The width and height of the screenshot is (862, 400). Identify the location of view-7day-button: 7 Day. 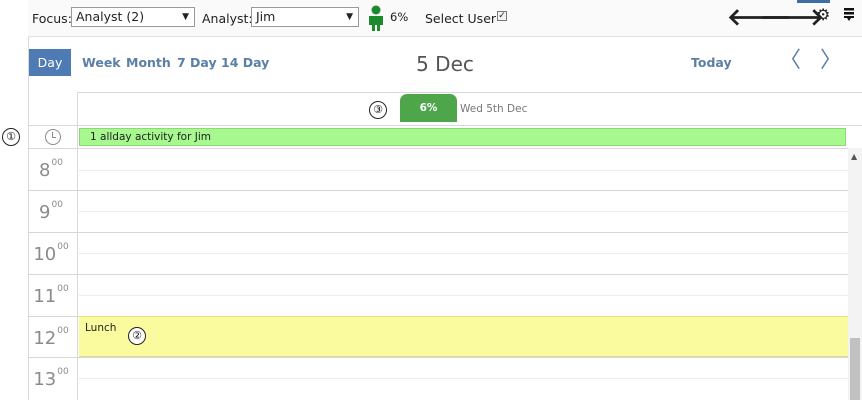
(197, 63).